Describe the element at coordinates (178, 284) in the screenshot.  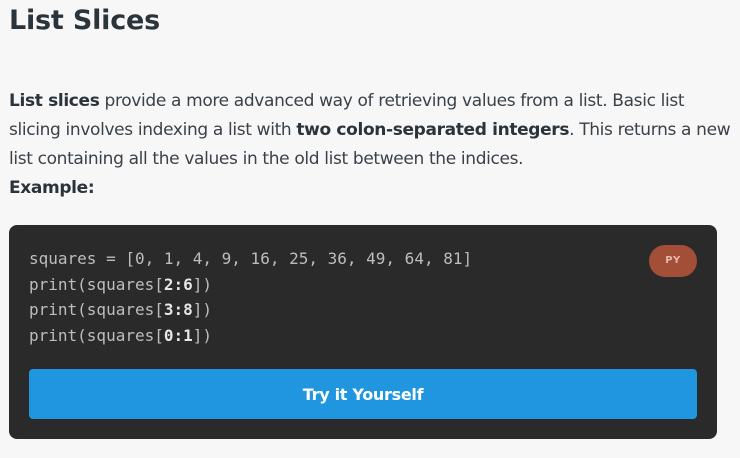
I see `slice-2-6: 2:6` at that location.